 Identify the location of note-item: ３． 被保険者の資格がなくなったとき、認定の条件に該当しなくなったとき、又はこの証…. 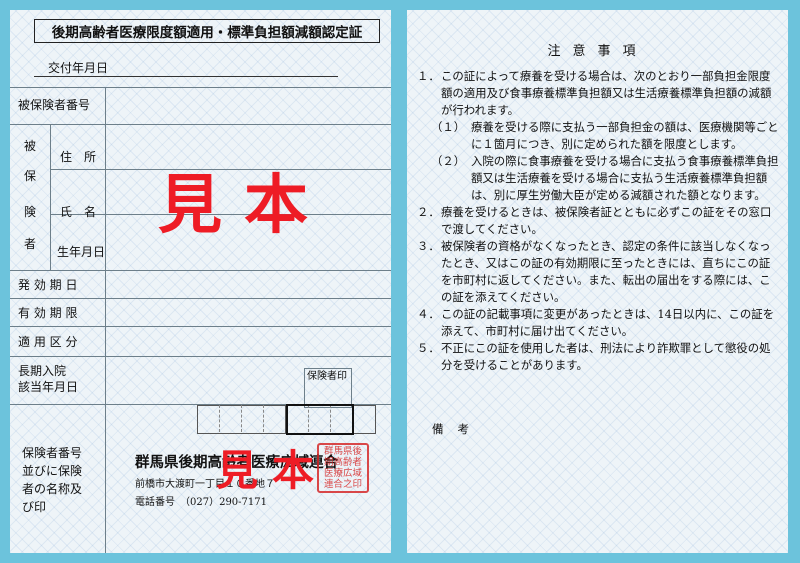
(594, 271).